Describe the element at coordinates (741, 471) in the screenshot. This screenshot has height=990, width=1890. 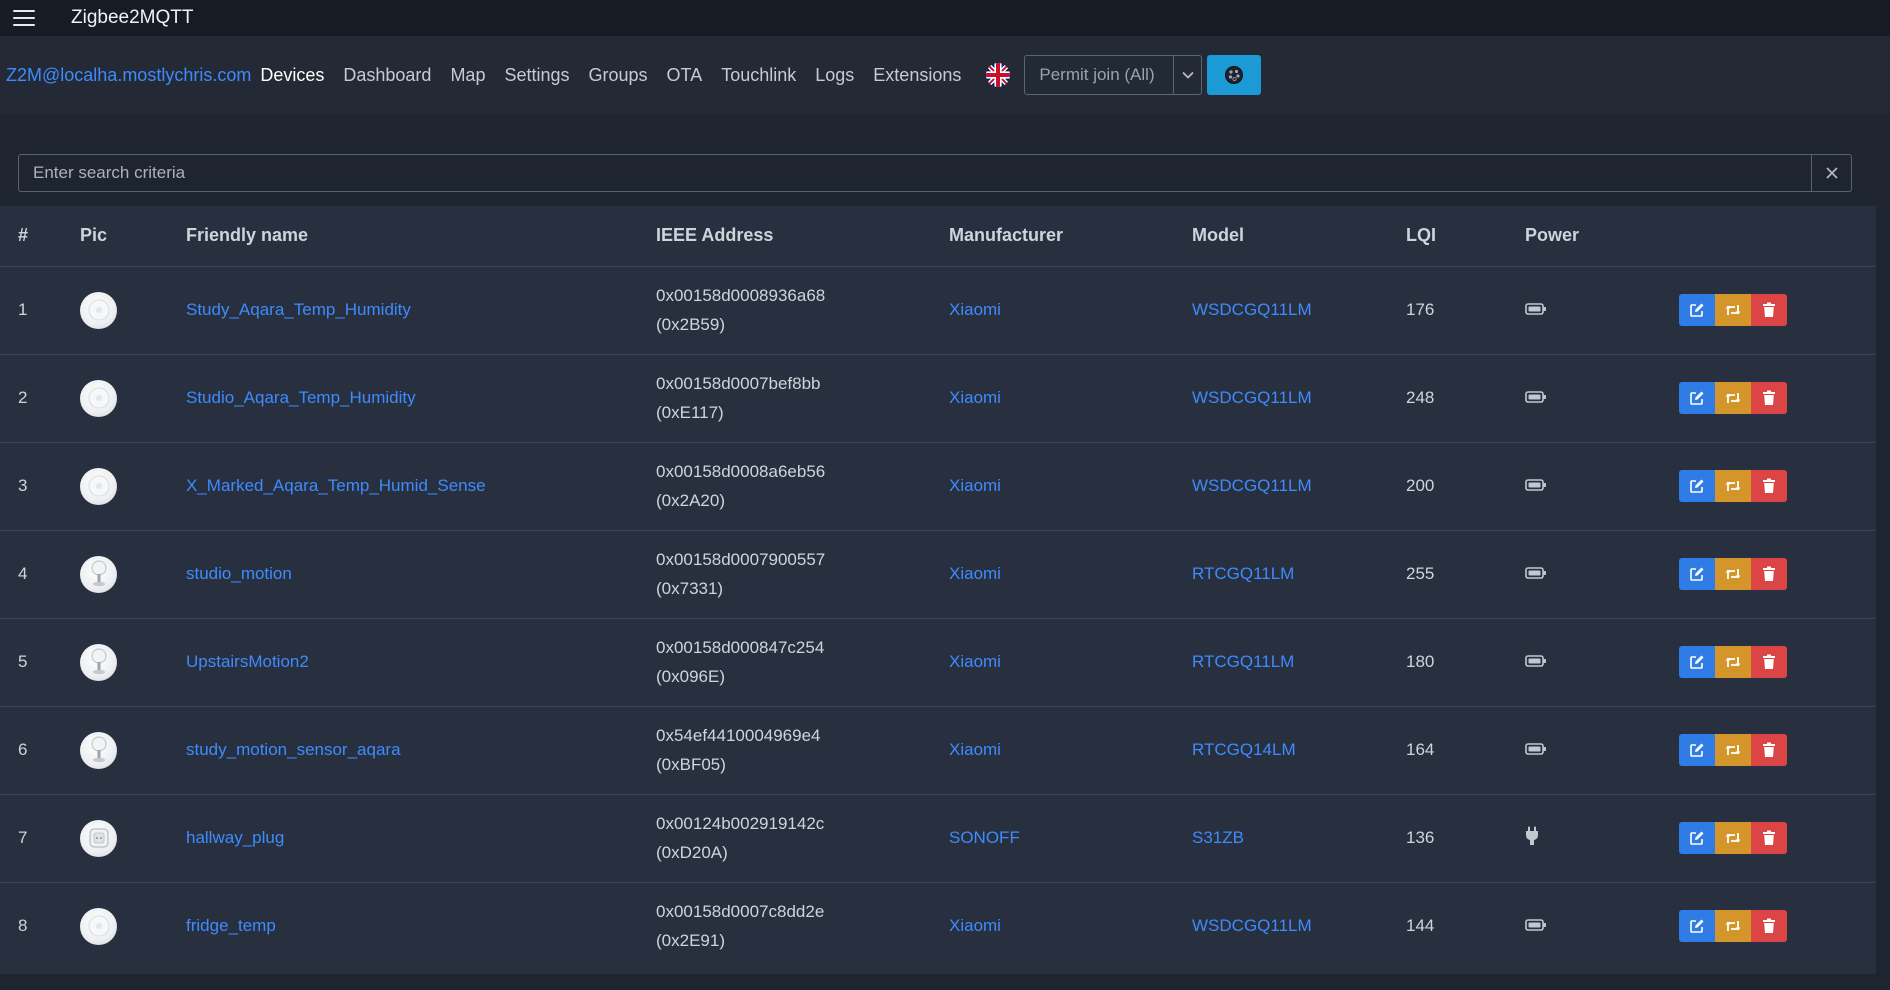
I see `ieee-address-value: 0x00158d0008a6eb56` at that location.